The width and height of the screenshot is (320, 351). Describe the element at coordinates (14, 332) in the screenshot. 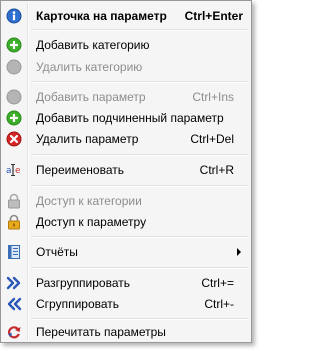

I see `reload-icon` at that location.